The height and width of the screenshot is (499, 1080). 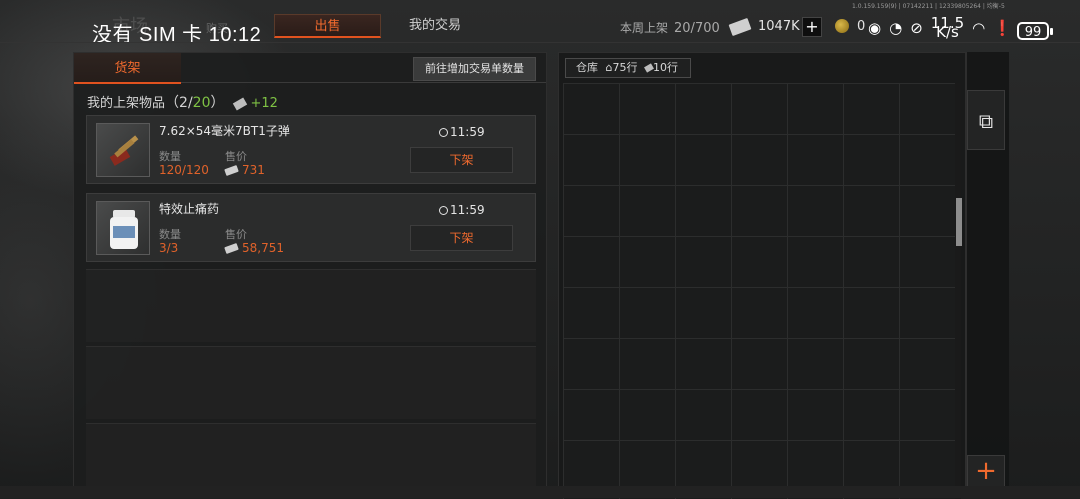 What do you see at coordinates (665, 67) in the screenshot?
I see `warehouse-extra-rows: 10行` at bounding box center [665, 67].